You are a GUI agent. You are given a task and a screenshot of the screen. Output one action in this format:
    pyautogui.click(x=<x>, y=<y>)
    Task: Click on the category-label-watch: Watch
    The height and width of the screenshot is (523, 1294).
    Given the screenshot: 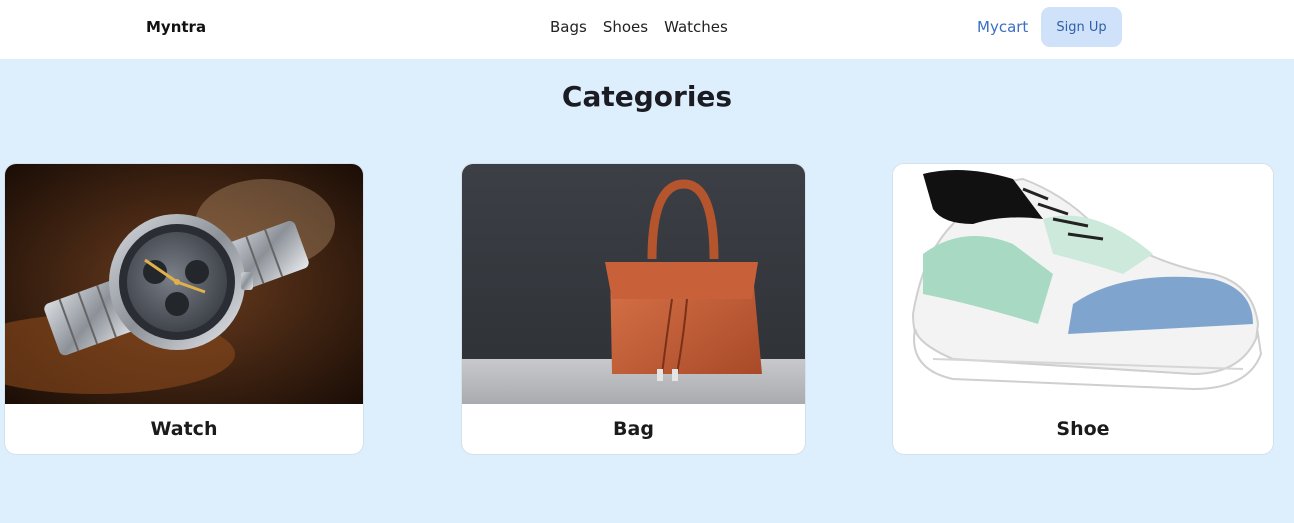 What is the action you would take?
    pyautogui.click(x=184, y=429)
    